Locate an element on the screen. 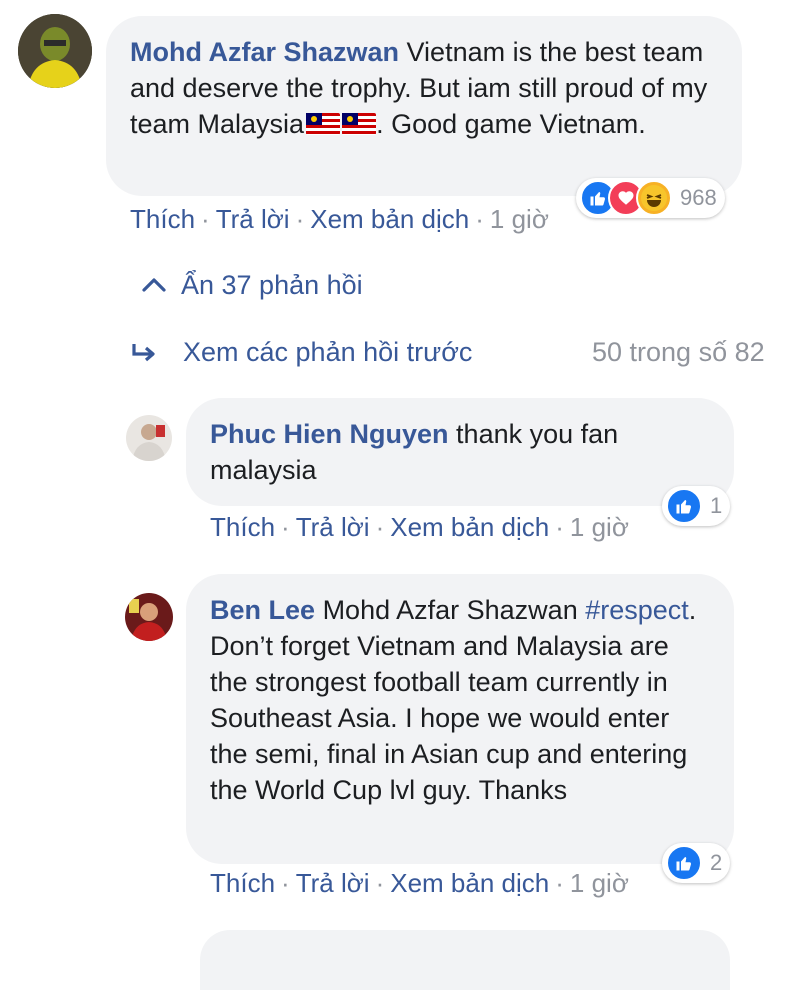  comment-text-end: . Good game Vietnam. is located at coordinates (511, 124).